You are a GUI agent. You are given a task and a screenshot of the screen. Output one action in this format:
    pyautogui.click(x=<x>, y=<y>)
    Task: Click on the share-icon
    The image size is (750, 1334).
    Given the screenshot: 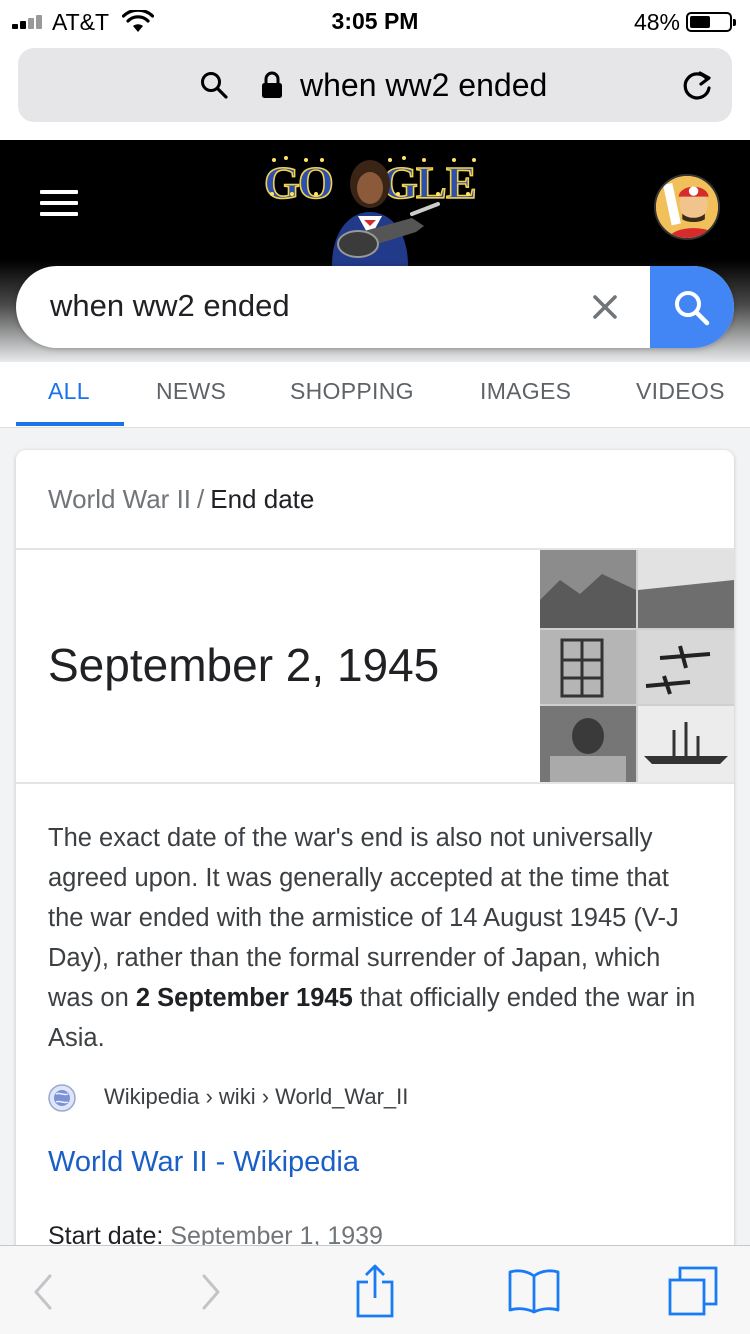 What is the action you would take?
    pyautogui.click(x=375, y=1290)
    